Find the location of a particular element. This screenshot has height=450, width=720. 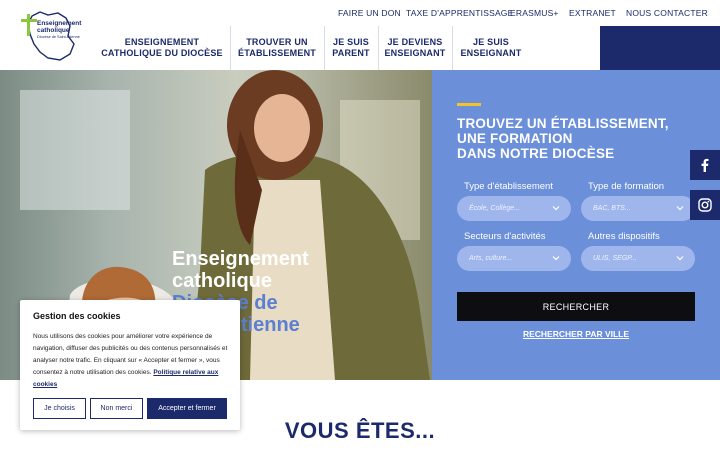

nav-item-trouver: TROUVER UN ÉTABLISSEMENT is located at coordinates (277, 48).